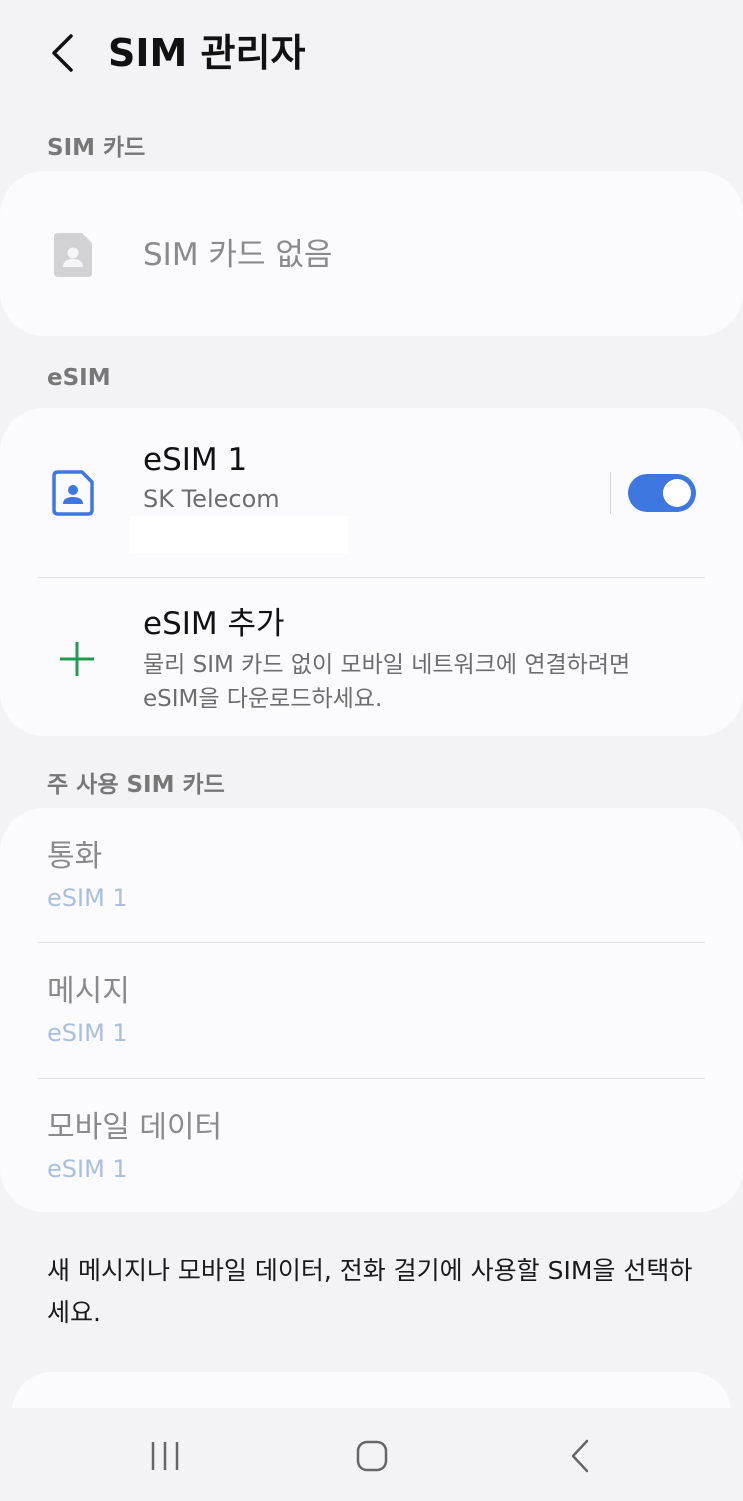 This screenshot has width=743, height=1501. I want to click on pref-title-mobile-data: 모바일 데이터, so click(135, 1127).